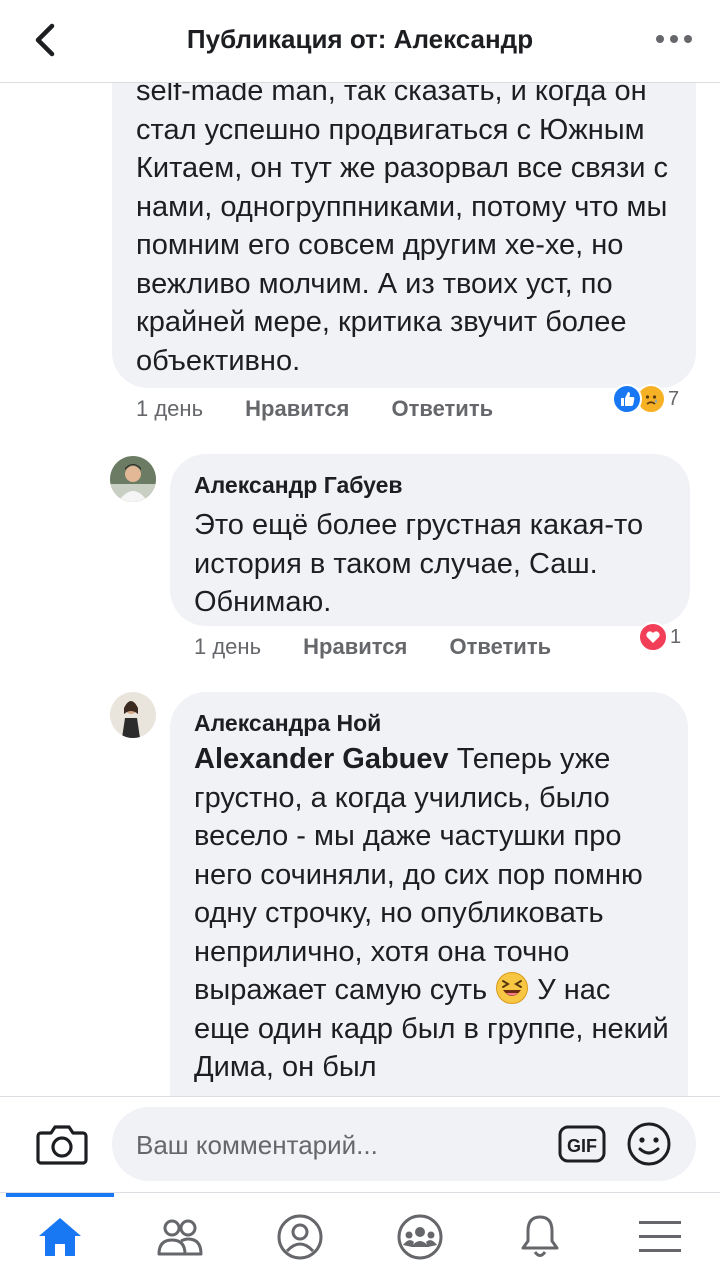 This screenshot has width=720, height=1281. I want to click on reaction-count: 7, so click(674, 398).